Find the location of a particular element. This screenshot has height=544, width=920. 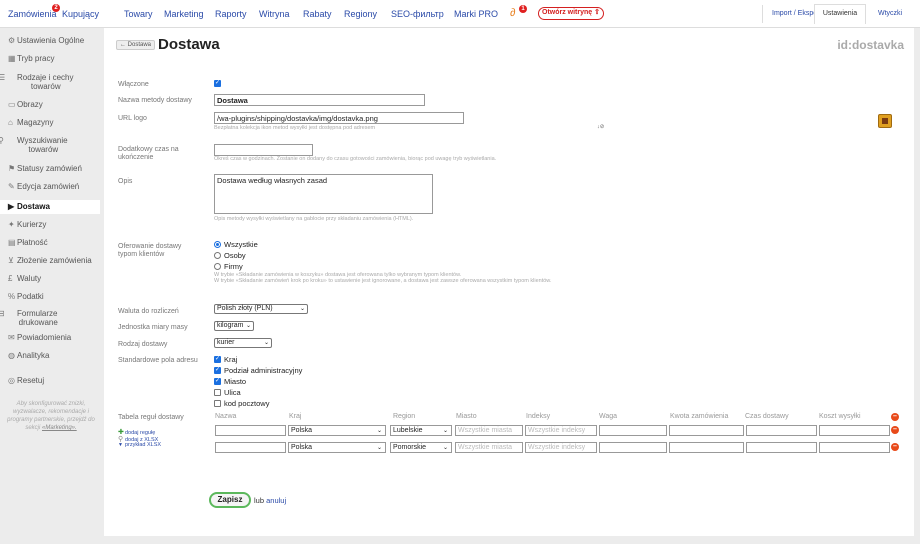

rule2-weight-input is located at coordinates (633, 447).